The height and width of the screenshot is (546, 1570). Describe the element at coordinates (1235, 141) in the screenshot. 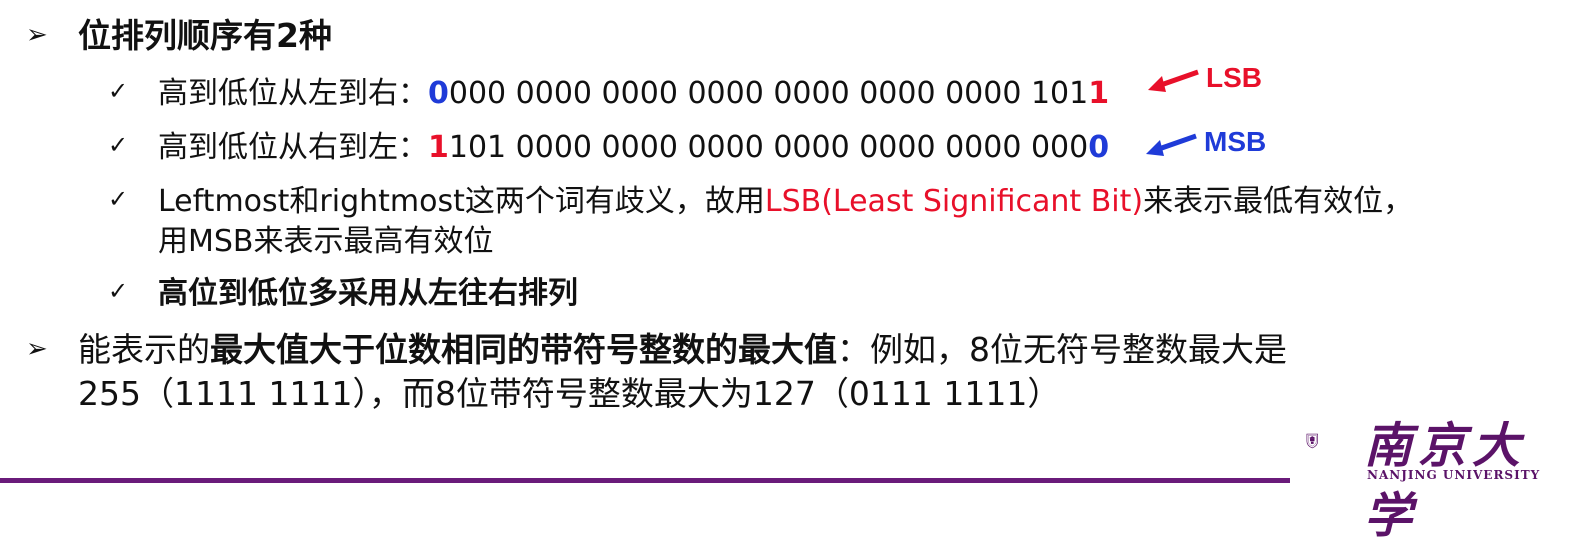

I see `msb-label: MSB` at that location.